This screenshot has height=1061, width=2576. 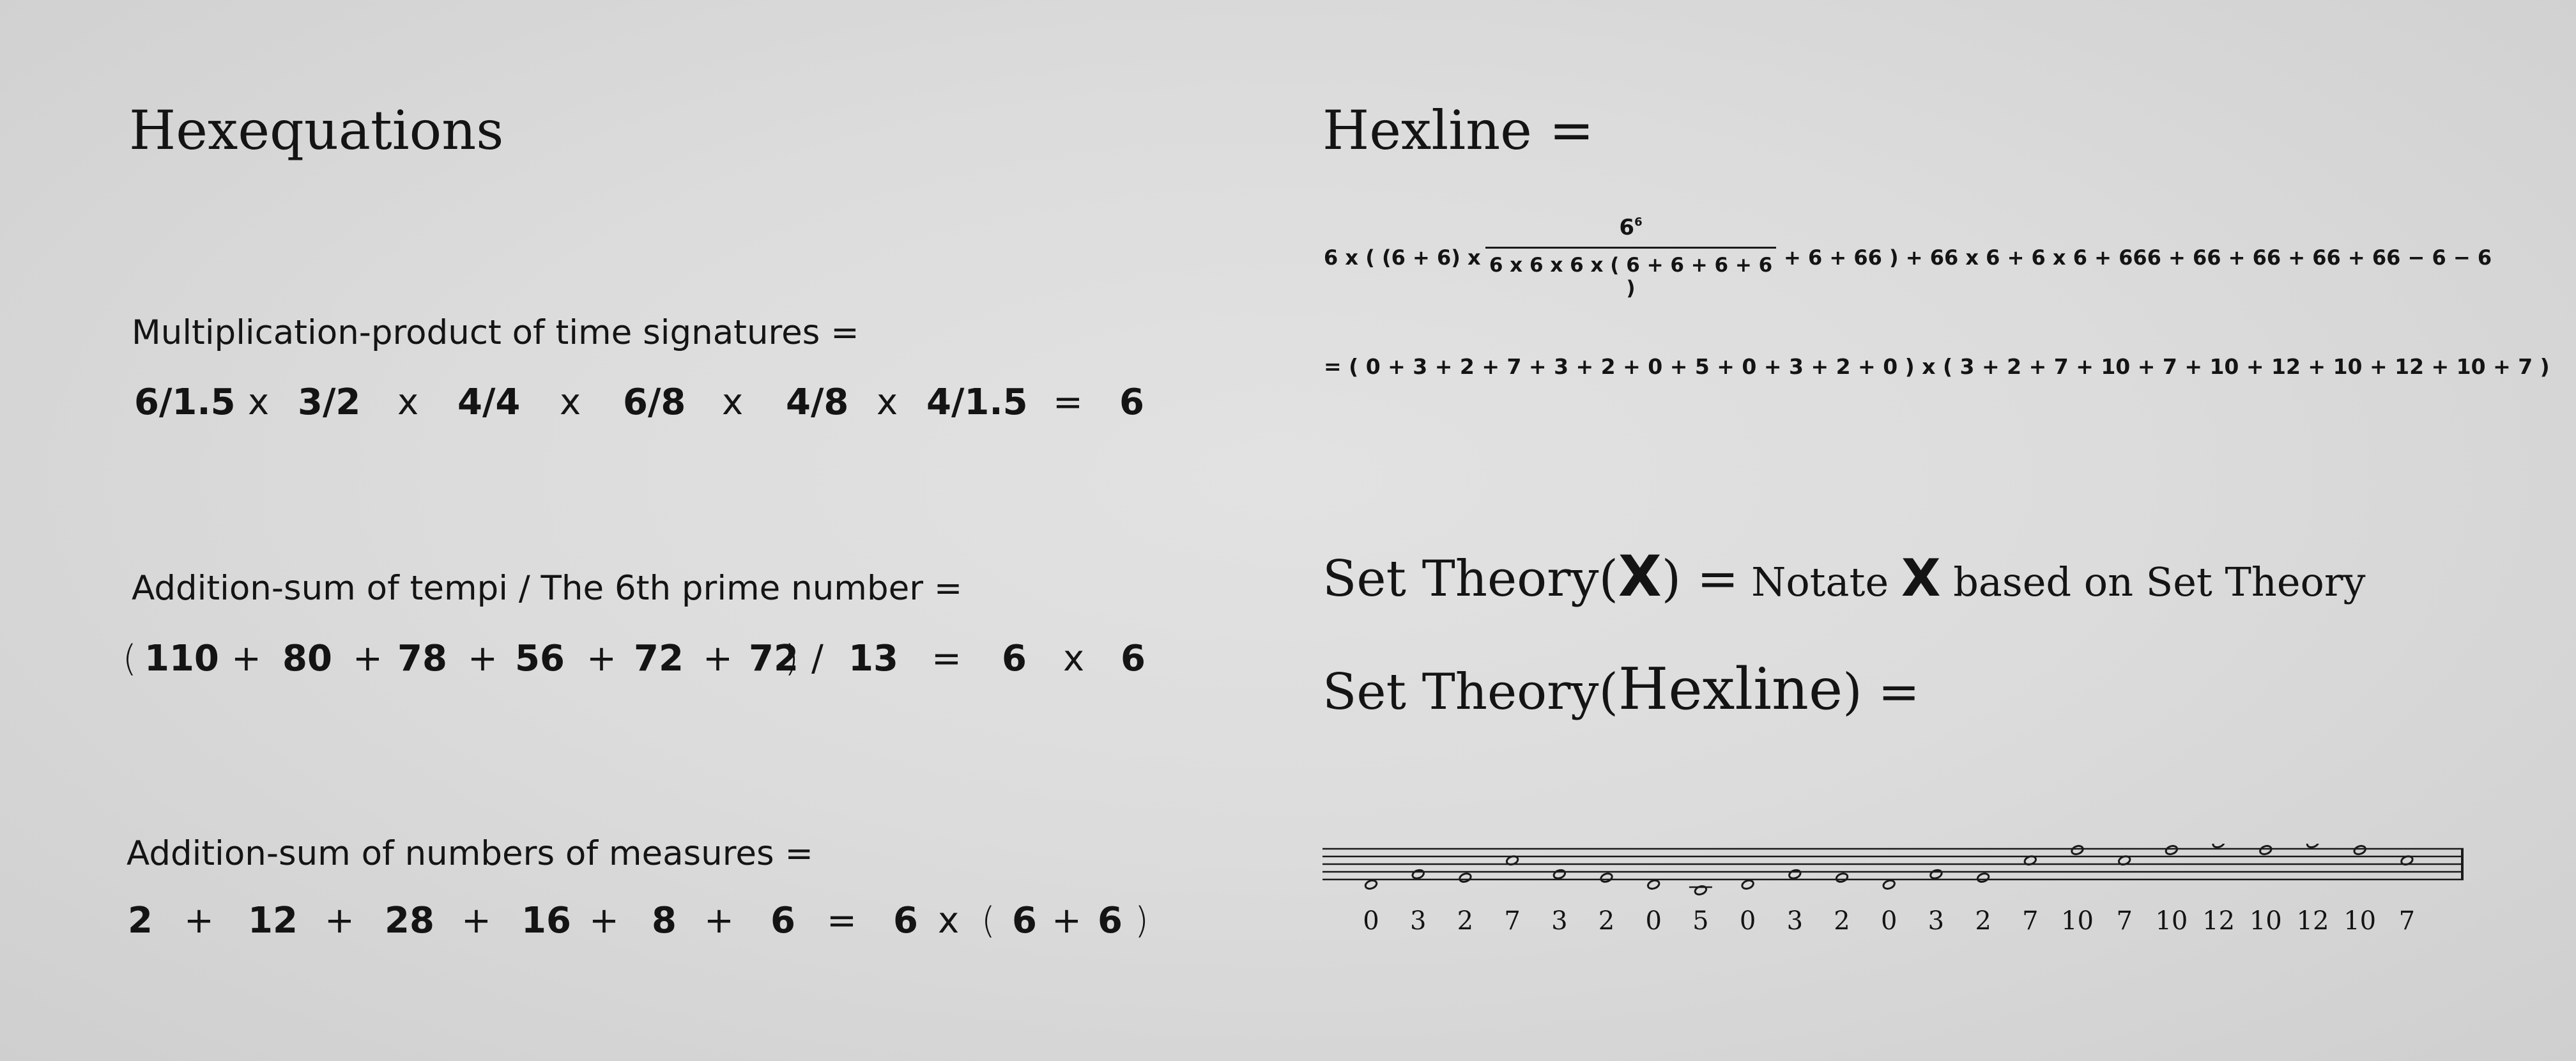 I want to click on eq3-caption: Addition-sum of numbers of measures =, so click(x=469, y=853).